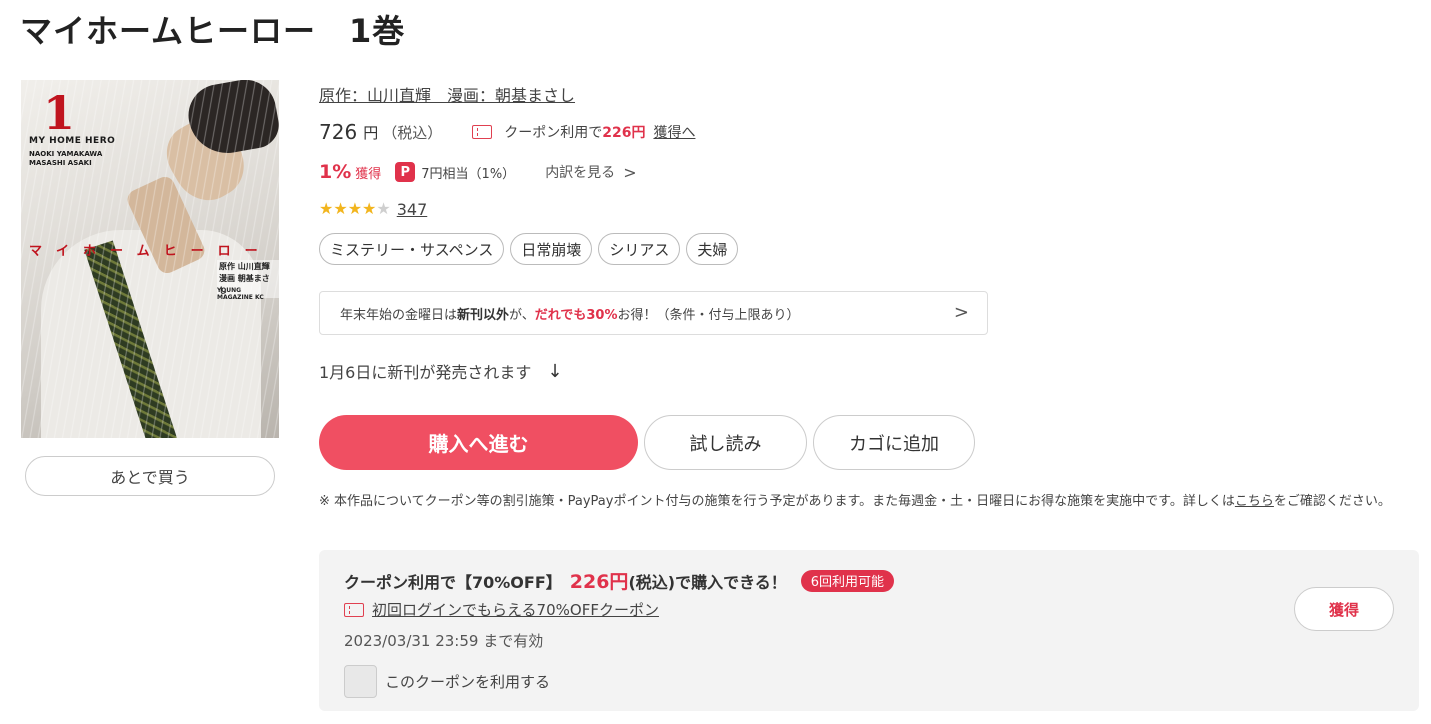  Describe the element at coordinates (412, 132) in the screenshot. I see `price-tax: （税込）` at that location.